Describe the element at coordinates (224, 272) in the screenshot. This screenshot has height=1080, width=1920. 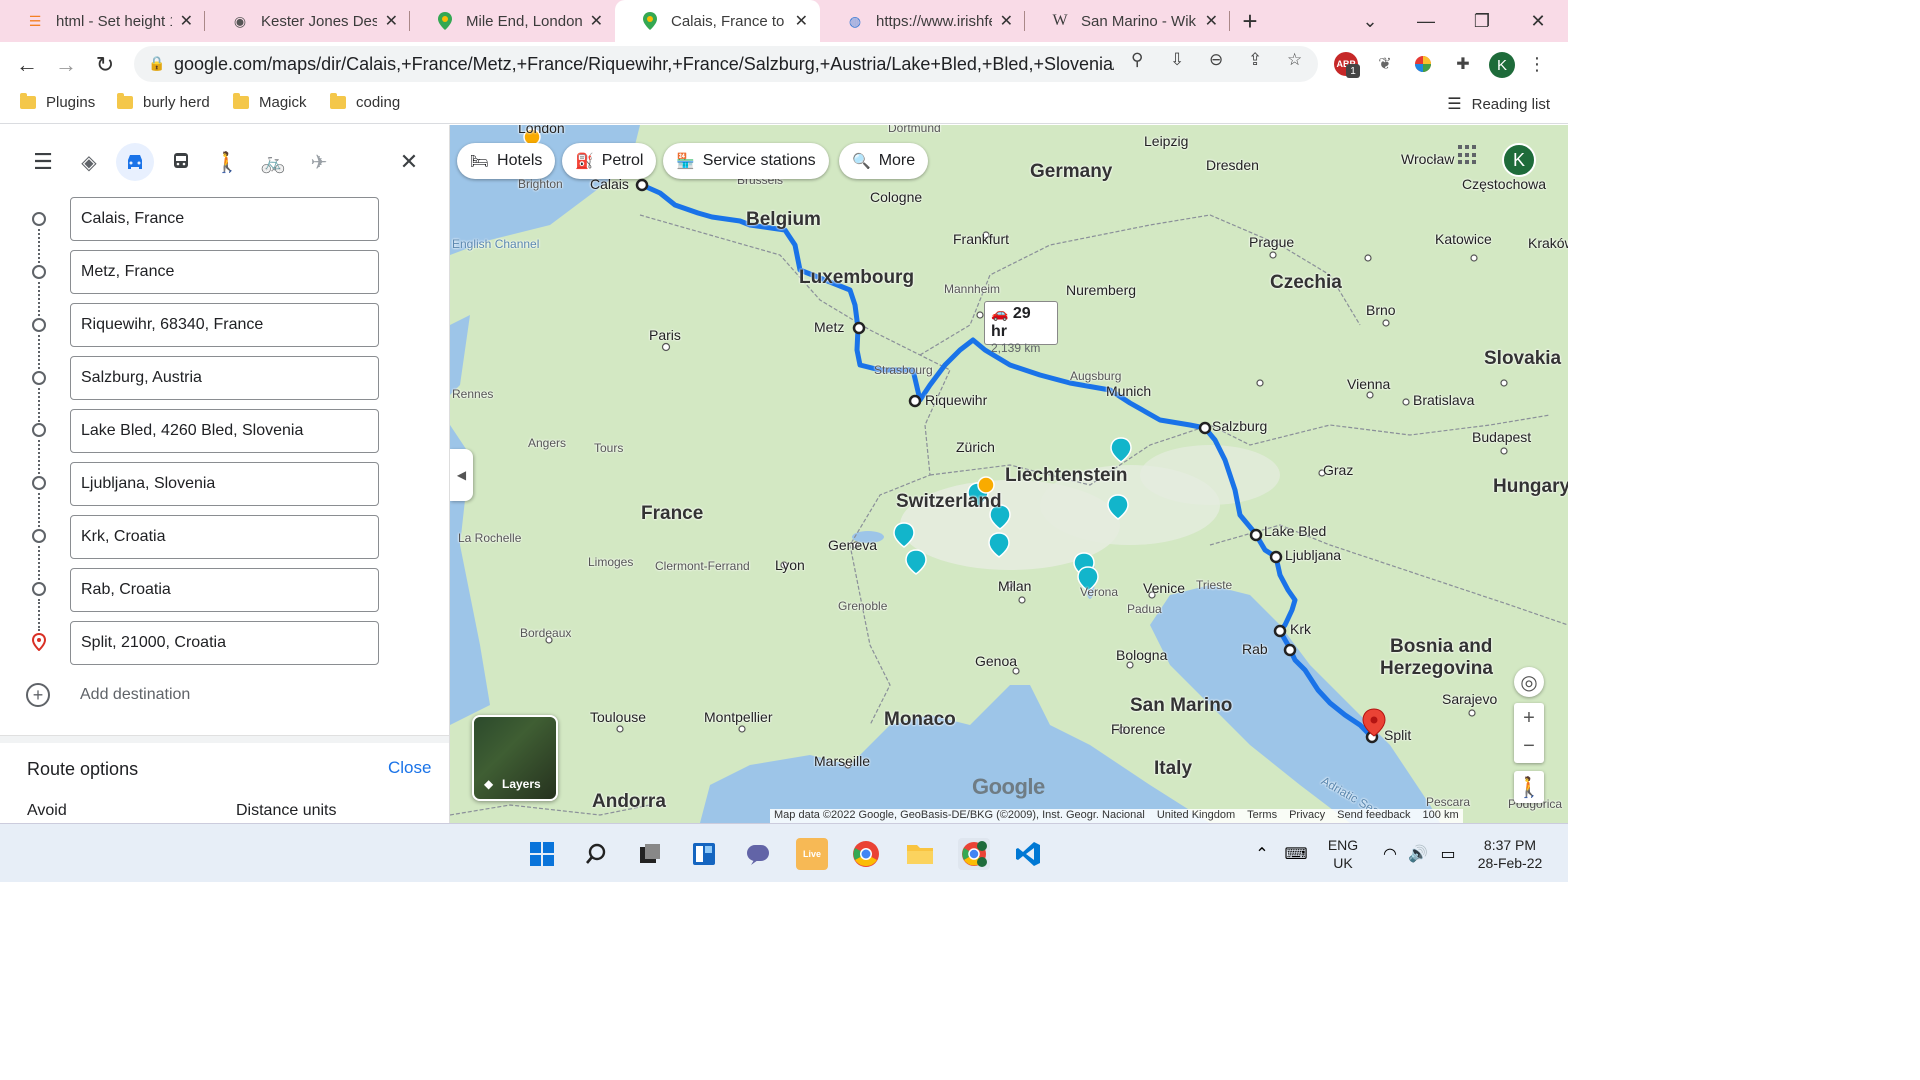
I see `stop-input-2: Metz, France` at that location.